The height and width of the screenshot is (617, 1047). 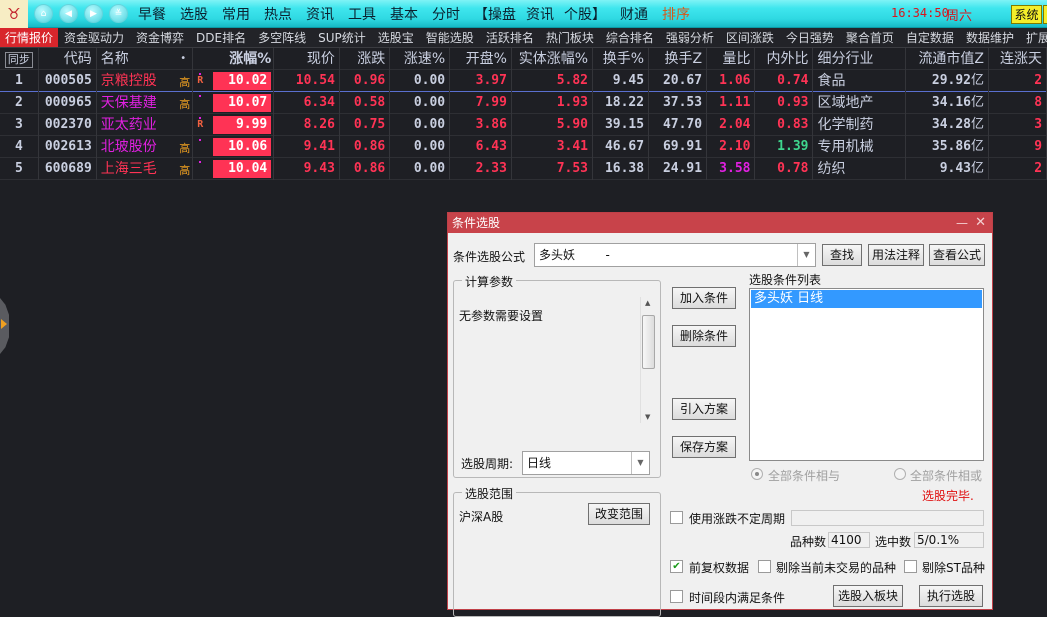 What do you see at coordinates (951, 596) in the screenshot?
I see `execute-pick-button: 执行选股` at bounding box center [951, 596].